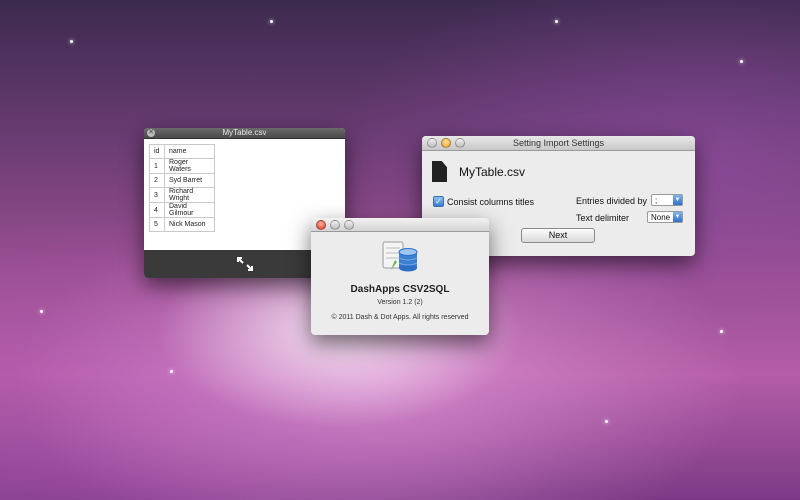  What do you see at coordinates (491, 201) in the screenshot?
I see `consist-columns-label: Consist columns titles` at bounding box center [491, 201].